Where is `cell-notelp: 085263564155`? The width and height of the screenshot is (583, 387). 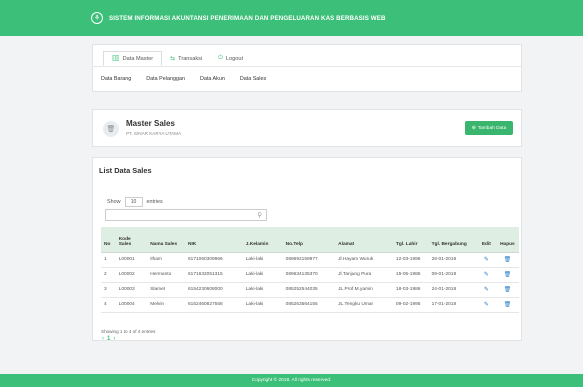 cell-notelp: 085263564155 is located at coordinates (309, 305).